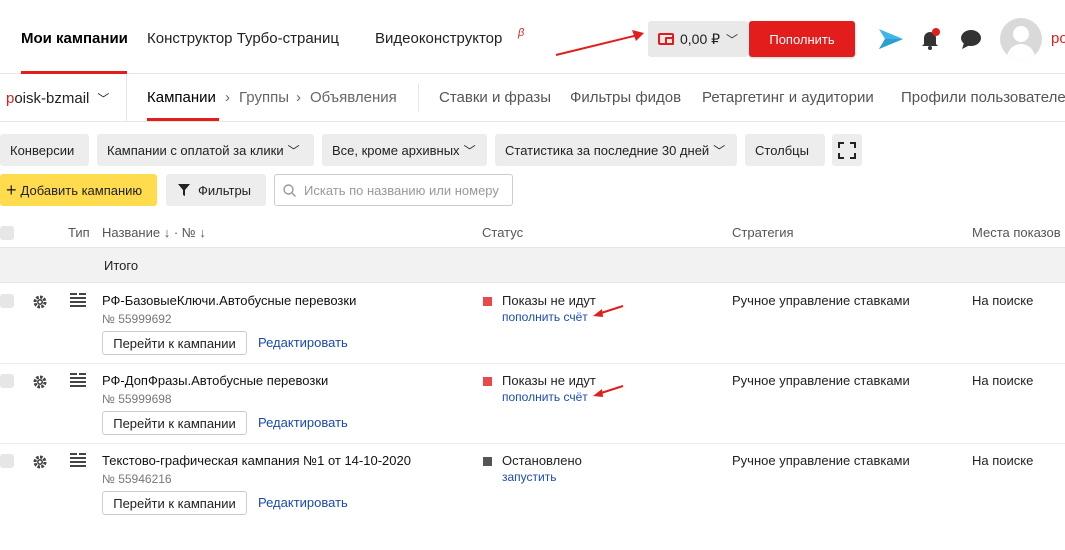 The width and height of the screenshot is (1065, 550). What do you see at coordinates (7, 233) in the screenshot?
I see `select-all-checkbox` at bounding box center [7, 233].